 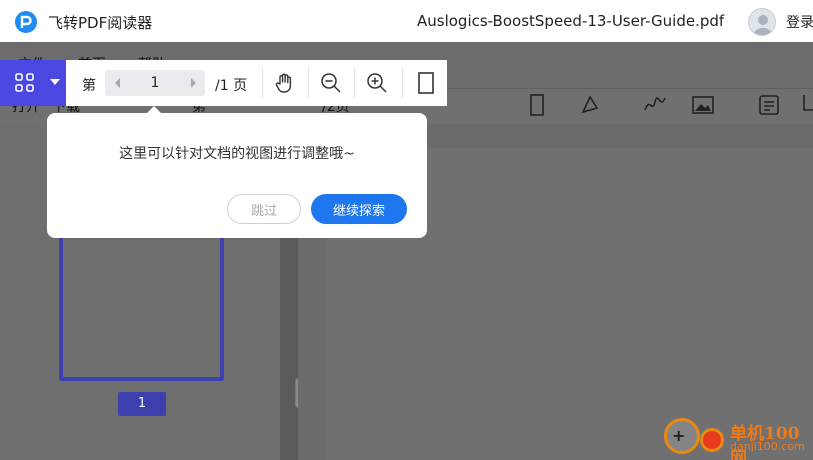 What do you see at coordinates (24, 82) in the screenshot?
I see `grid-icon` at bounding box center [24, 82].